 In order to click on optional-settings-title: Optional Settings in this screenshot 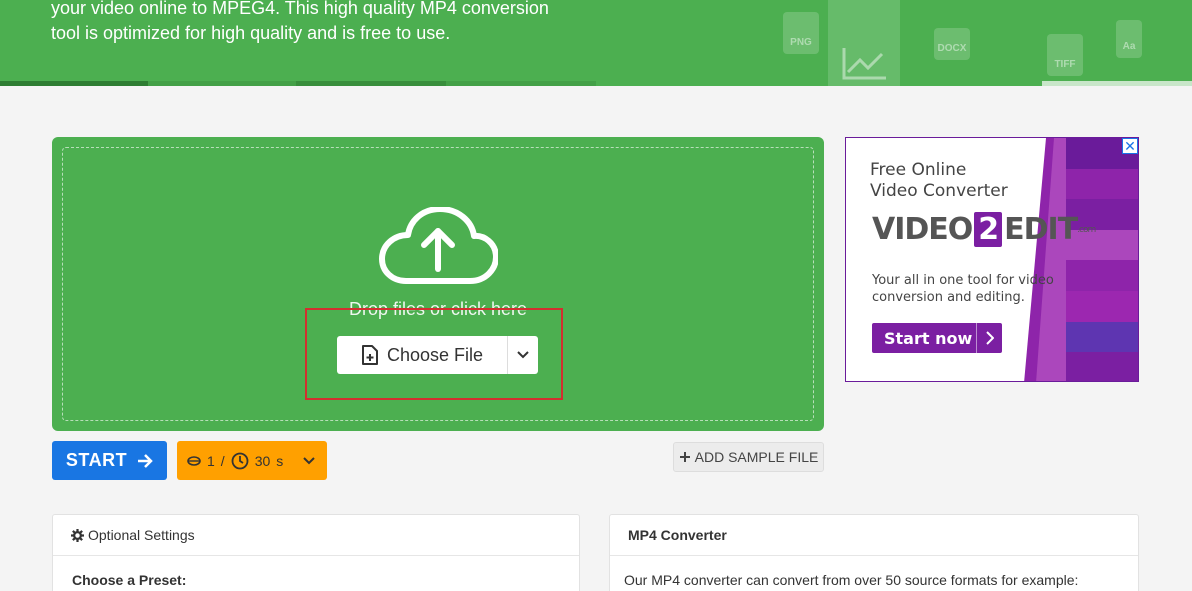, I will do `click(141, 535)`.